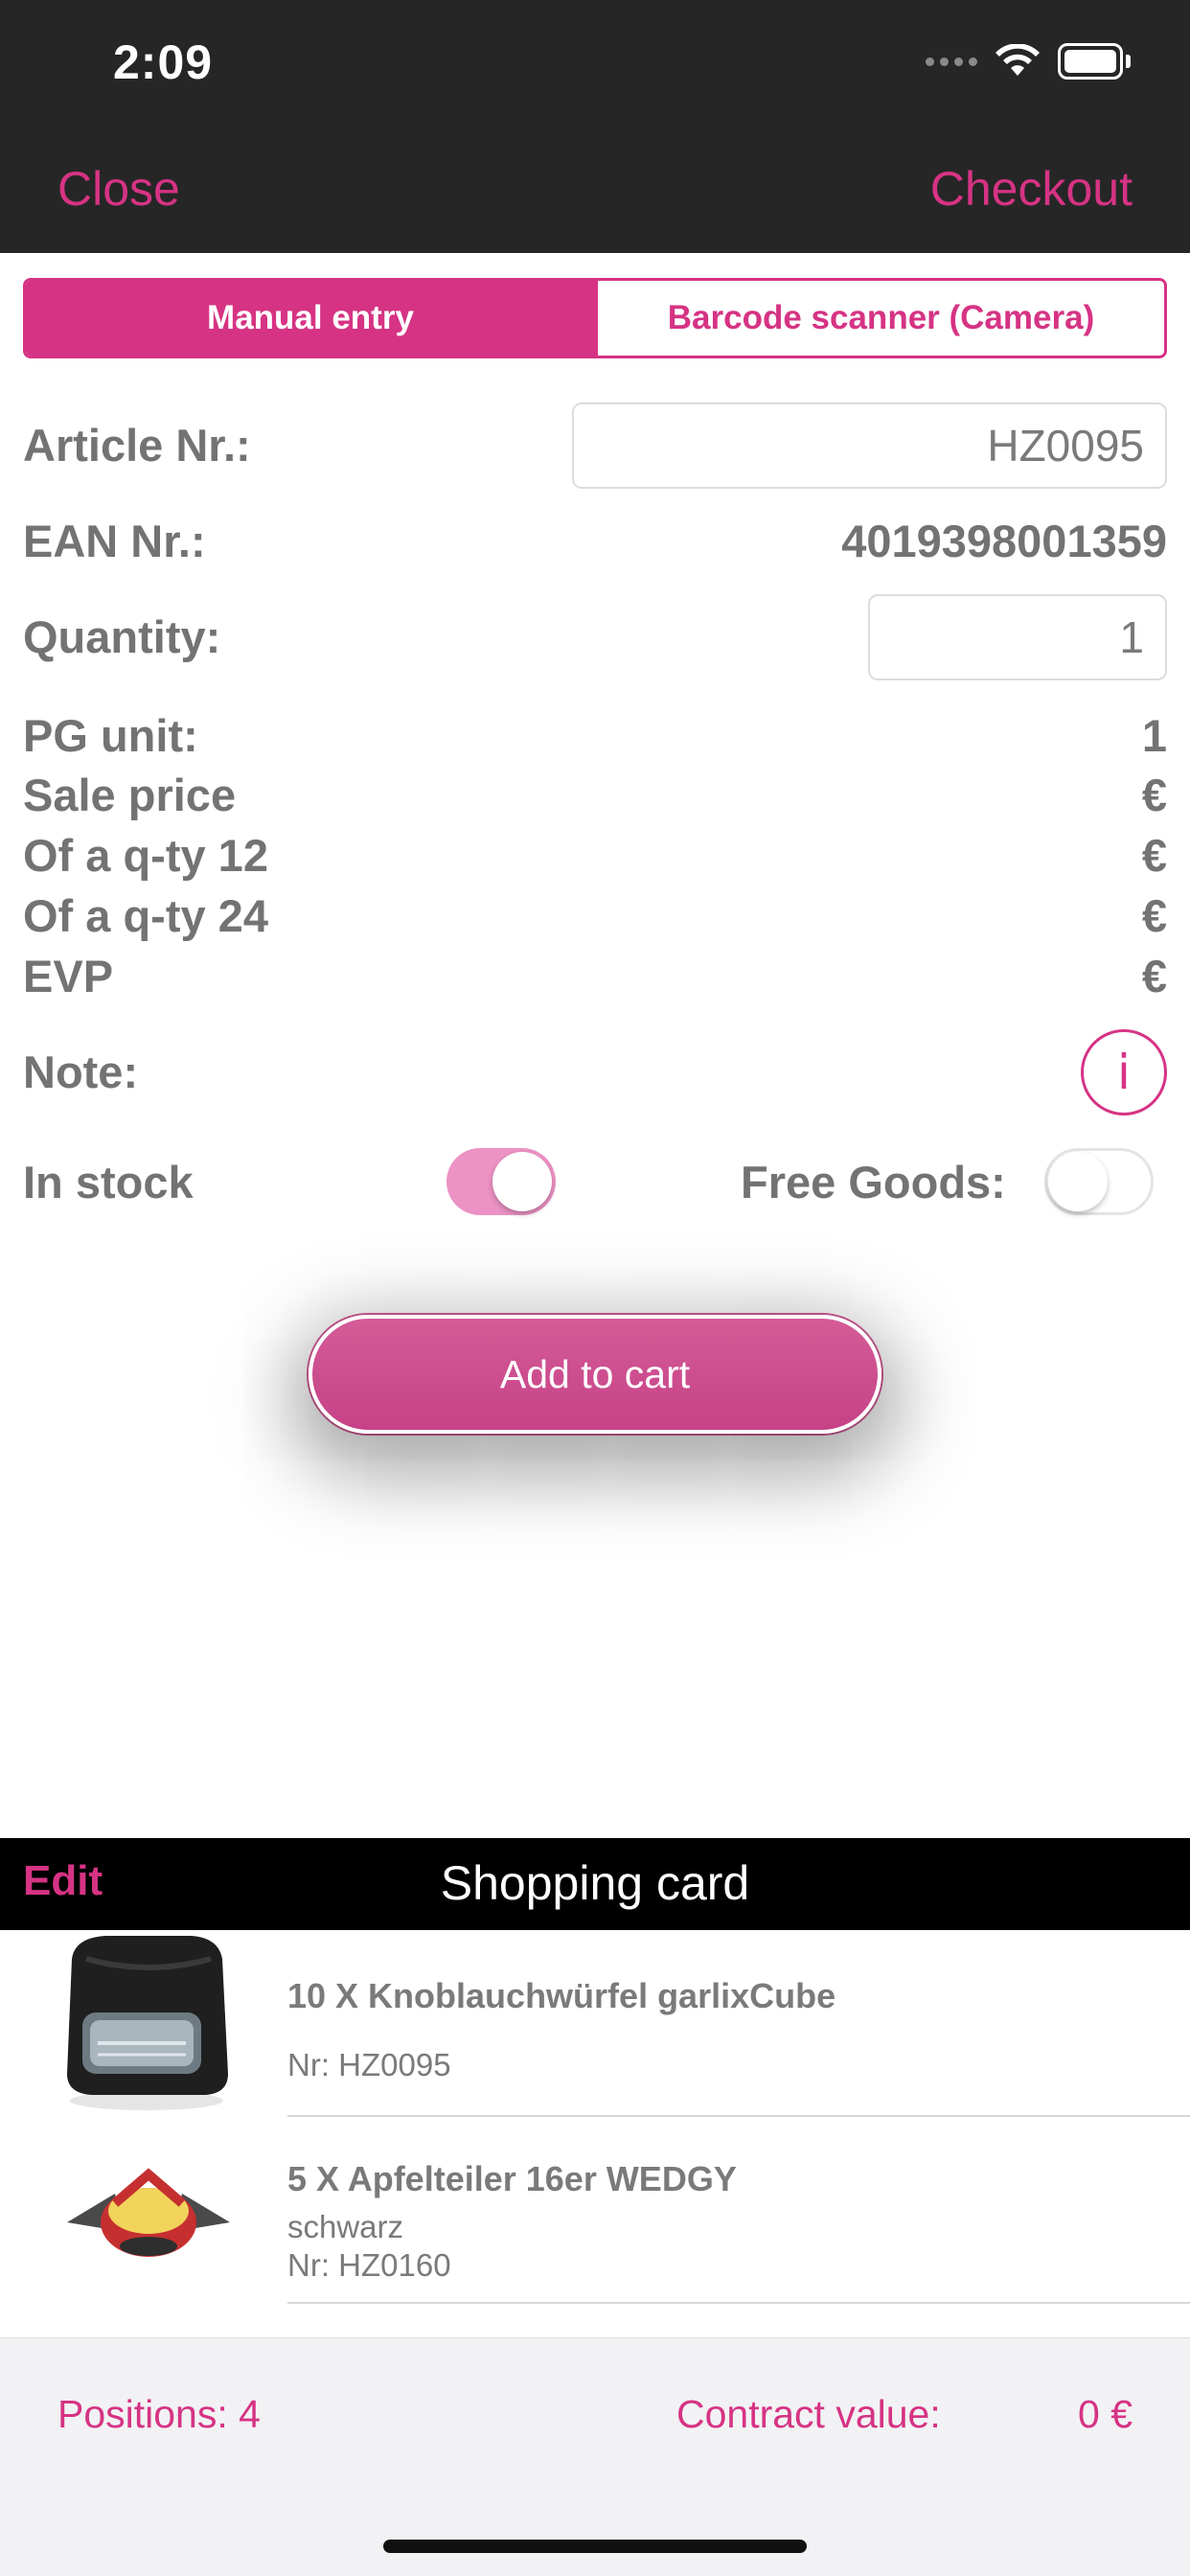 This screenshot has width=1190, height=2576. I want to click on cart-item-number: Nr: HZ0095, so click(369, 2064).